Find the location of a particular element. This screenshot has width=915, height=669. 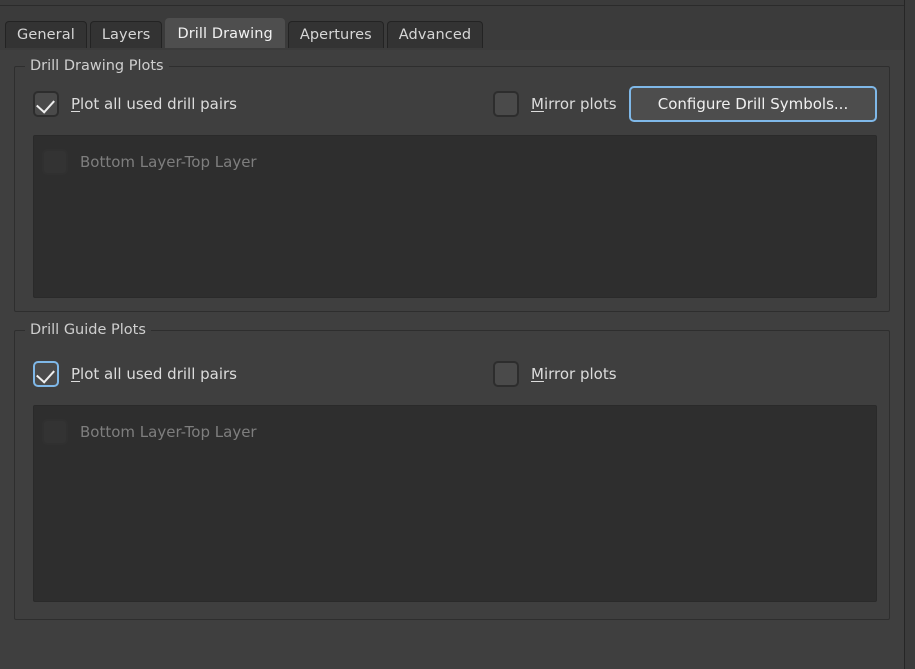

checkbox-label-plot-all-drill-pairs-guide: Plot all used drill pairs is located at coordinates (154, 374).